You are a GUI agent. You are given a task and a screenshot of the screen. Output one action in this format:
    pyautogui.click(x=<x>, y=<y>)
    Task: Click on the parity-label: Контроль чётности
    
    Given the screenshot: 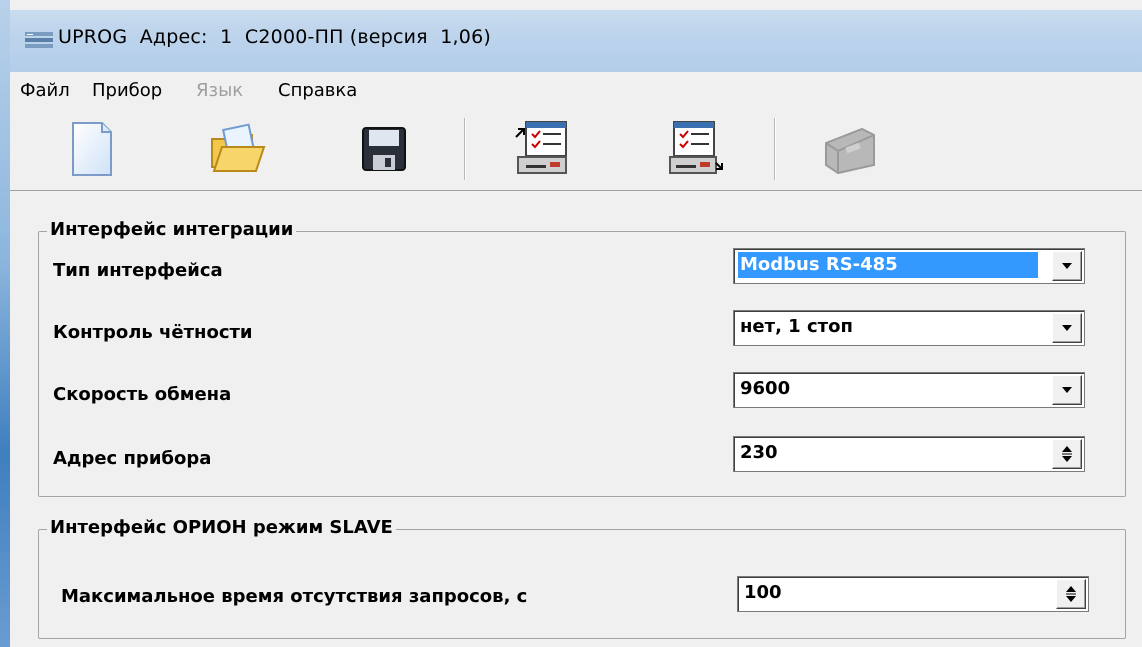 What is the action you would take?
    pyautogui.click(x=153, y=332)
    